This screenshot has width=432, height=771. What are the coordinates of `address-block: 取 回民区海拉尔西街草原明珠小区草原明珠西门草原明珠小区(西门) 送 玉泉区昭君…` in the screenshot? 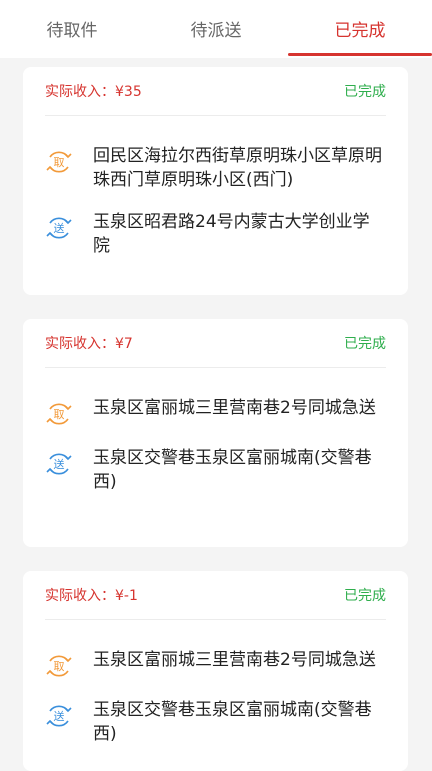 It's located at (215, 201).